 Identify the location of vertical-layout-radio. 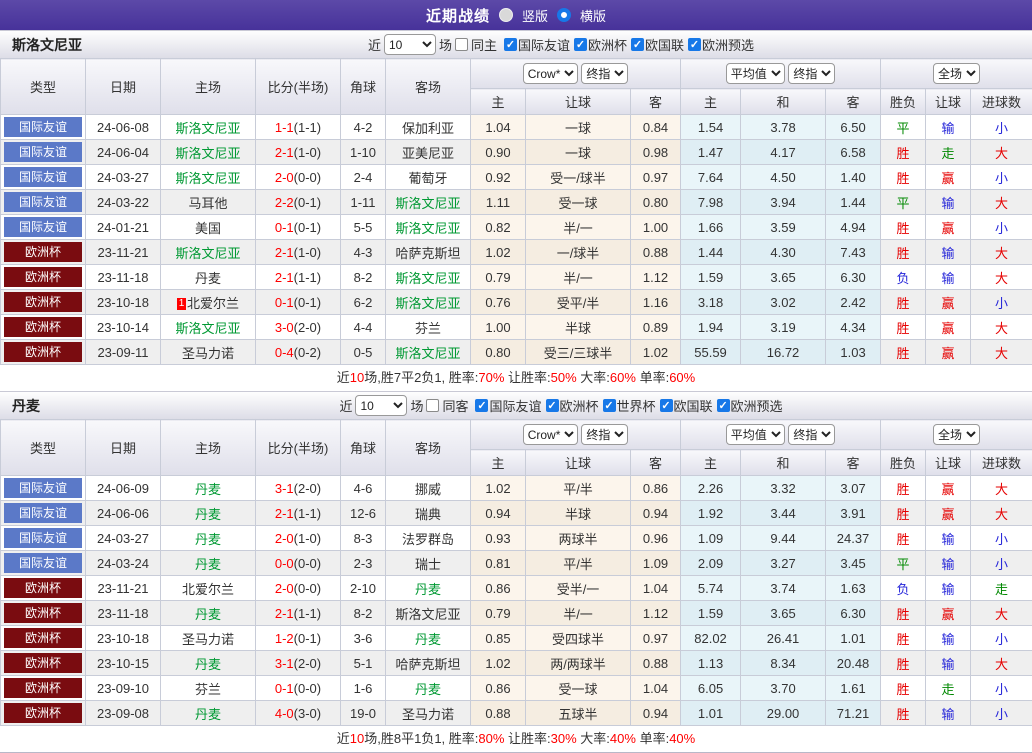
(506, 15).